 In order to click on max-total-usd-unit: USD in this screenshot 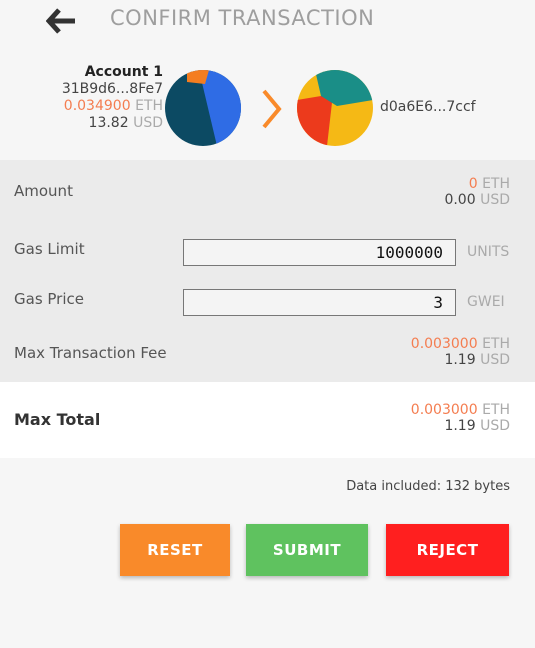, I will do `click(495, 426)`.